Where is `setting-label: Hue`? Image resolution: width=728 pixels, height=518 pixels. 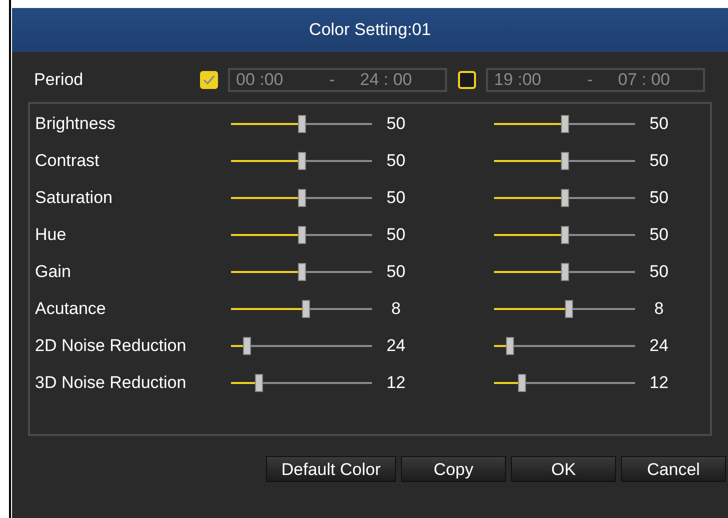 setting-label: Hue is located at coordinates (51, 235).